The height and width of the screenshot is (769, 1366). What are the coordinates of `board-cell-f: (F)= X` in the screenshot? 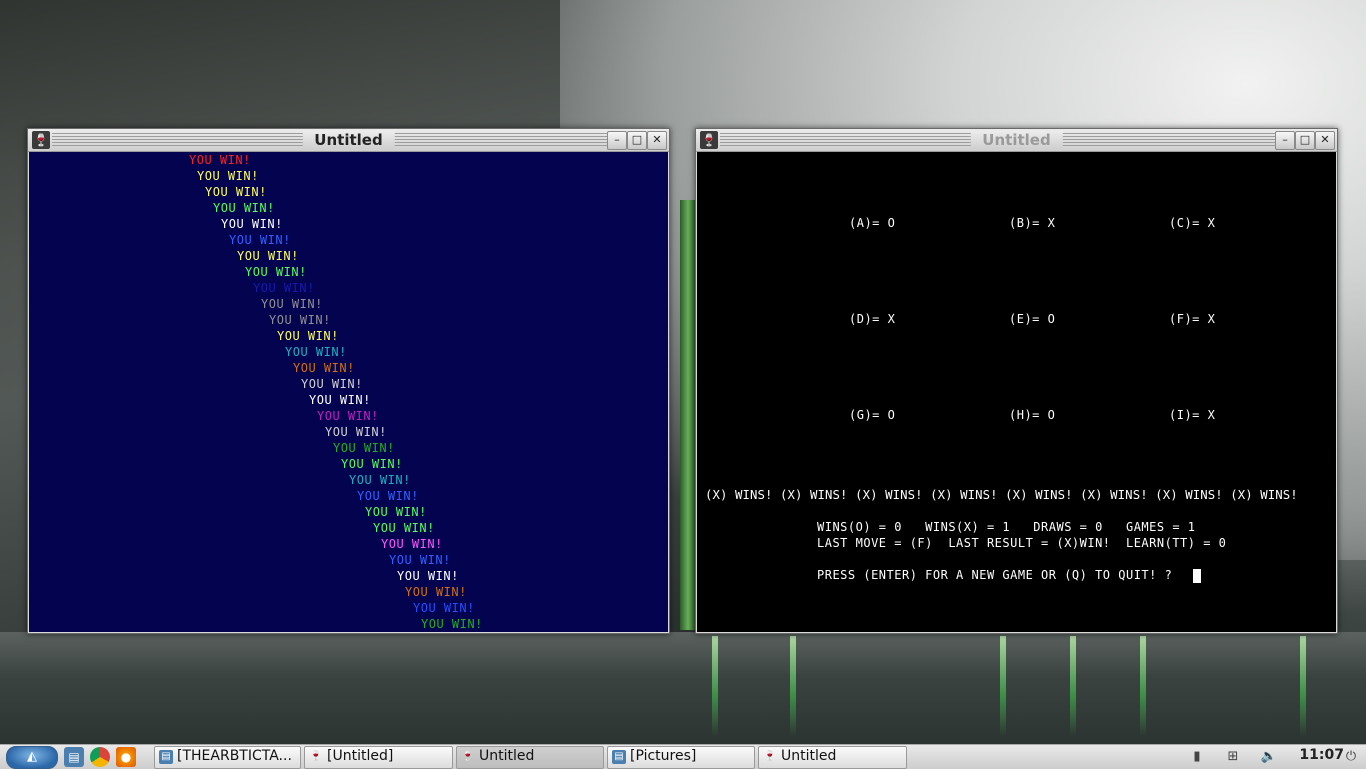 It's located at (1192, 319).